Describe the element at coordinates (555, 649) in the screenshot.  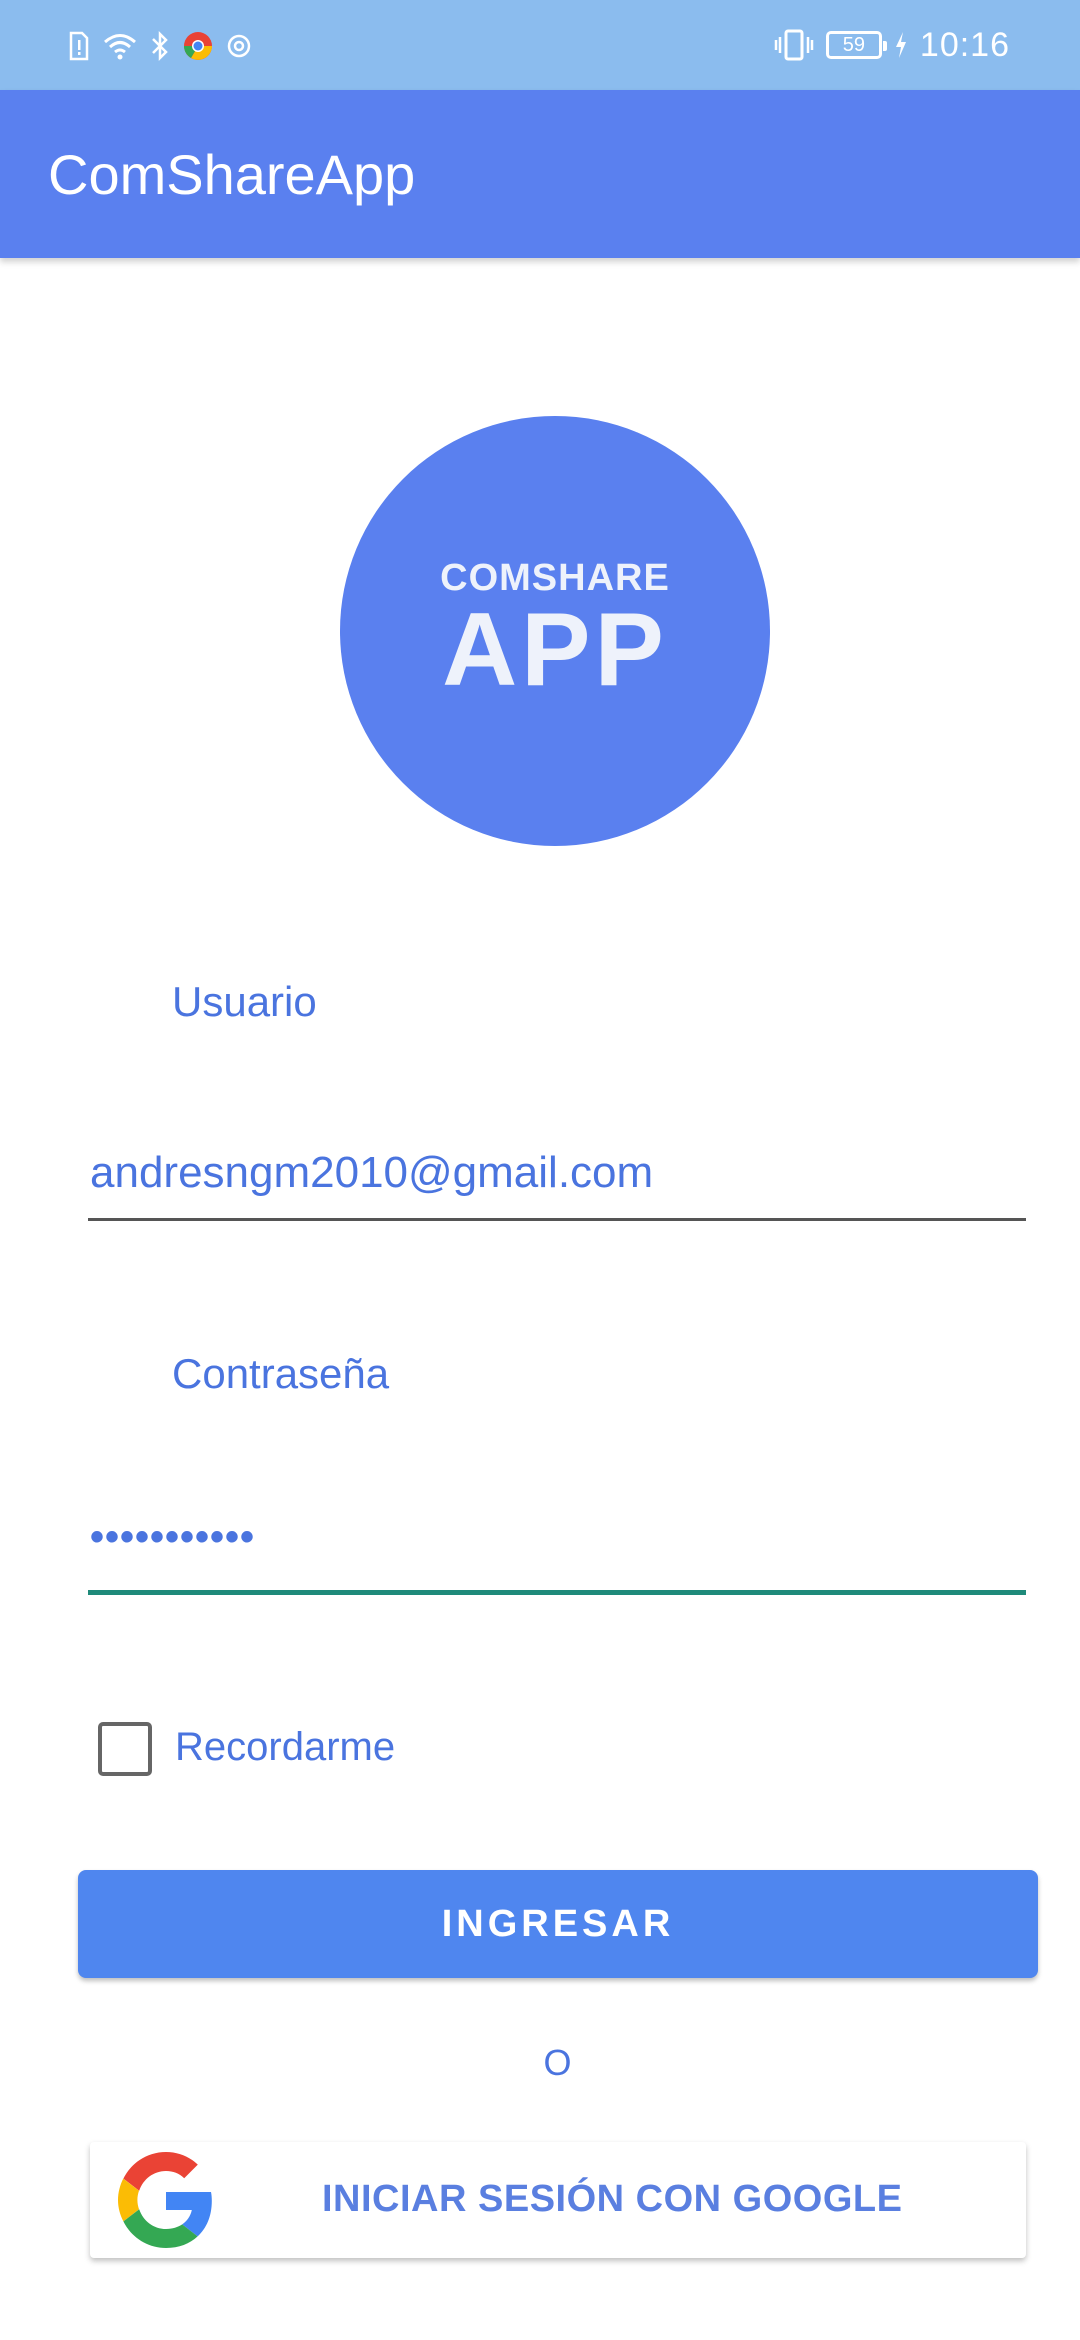
I see `logo-text-bottom: APP` at that location.